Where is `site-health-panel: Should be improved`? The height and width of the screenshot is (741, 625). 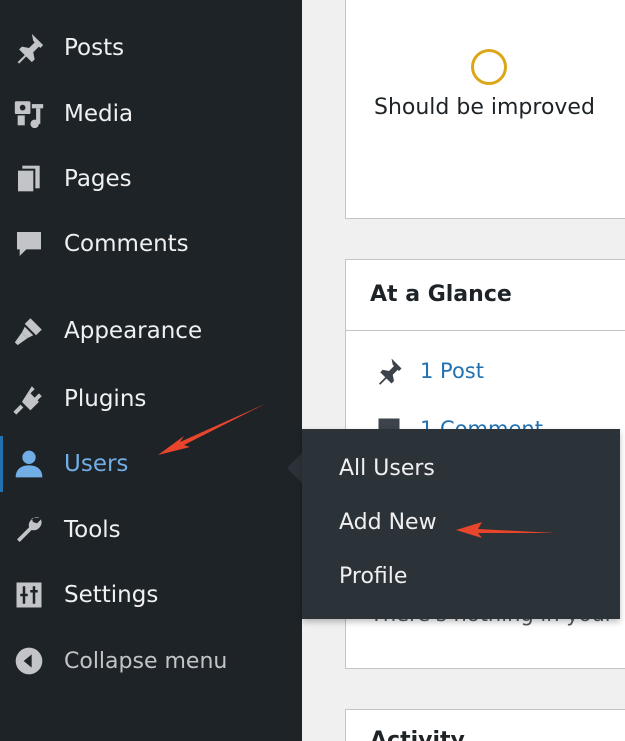
site-health-panel: Should be improved is located at coordinates (485, 109).